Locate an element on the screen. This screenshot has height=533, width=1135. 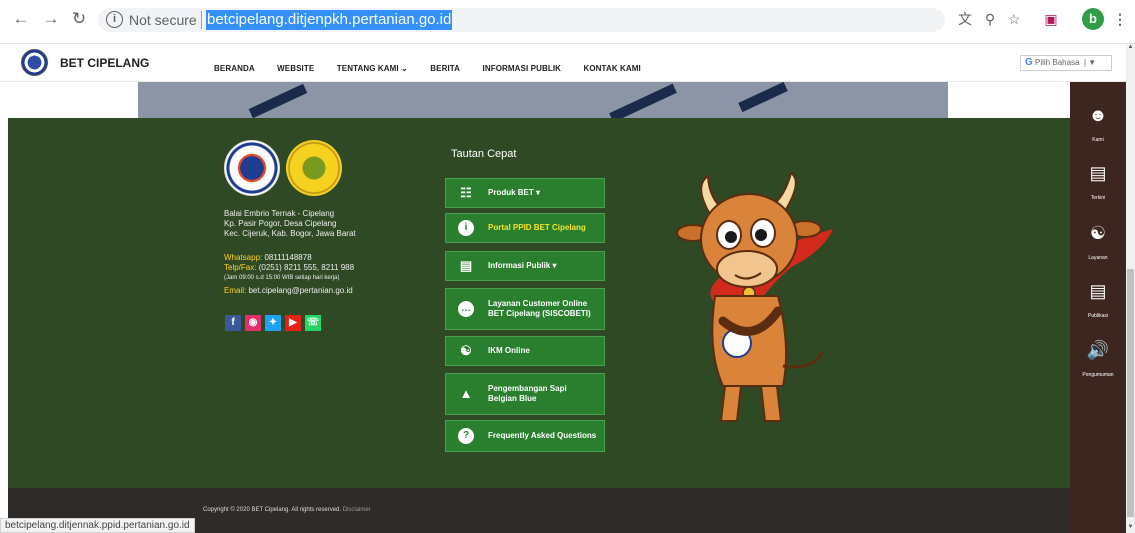
menu-item-informasi-publik: INFORMASI PUBLIK is located at coordinates (522, 68).